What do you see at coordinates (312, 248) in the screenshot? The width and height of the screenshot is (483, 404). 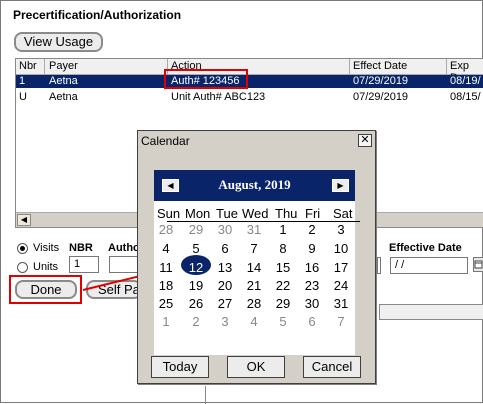 I see `calendar-day: 9` at bounding box center [312, 248].